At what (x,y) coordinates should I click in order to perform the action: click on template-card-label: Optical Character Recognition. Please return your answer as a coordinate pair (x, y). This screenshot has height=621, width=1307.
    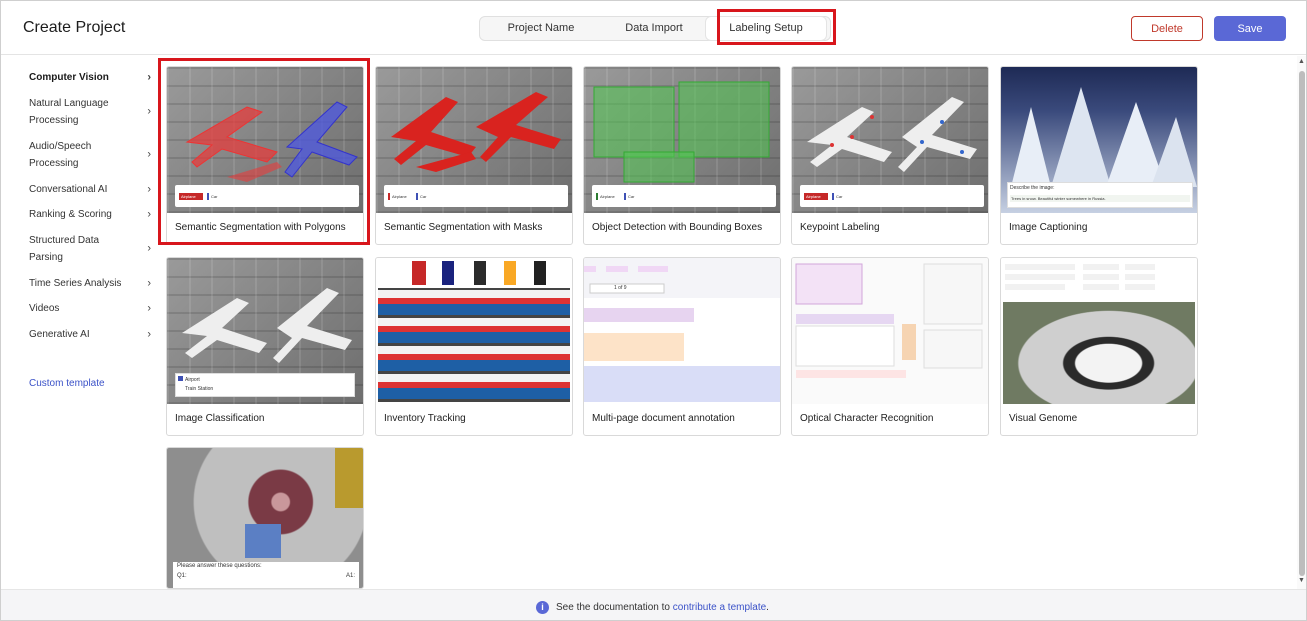
    Looking at the image, I should click on (867, 418).